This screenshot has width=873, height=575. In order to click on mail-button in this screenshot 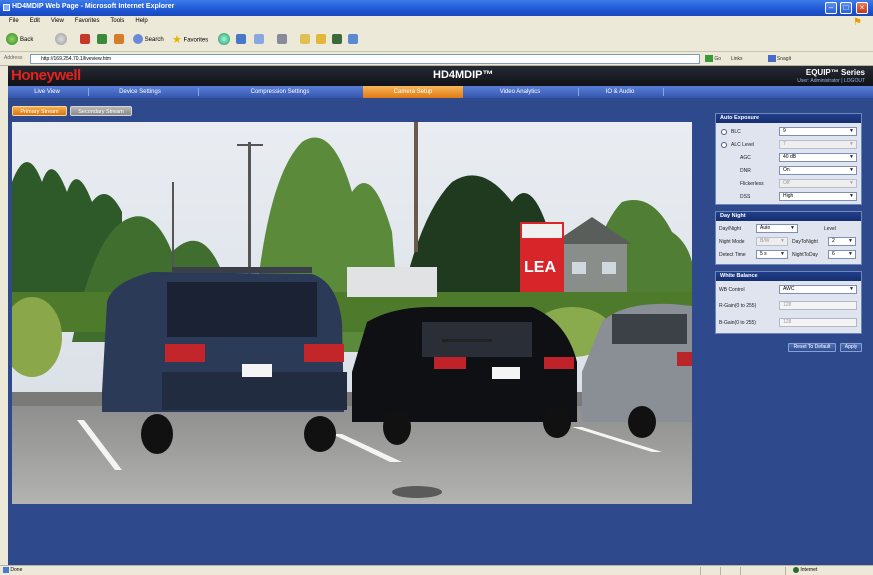, I will do `click(259, 40)`.